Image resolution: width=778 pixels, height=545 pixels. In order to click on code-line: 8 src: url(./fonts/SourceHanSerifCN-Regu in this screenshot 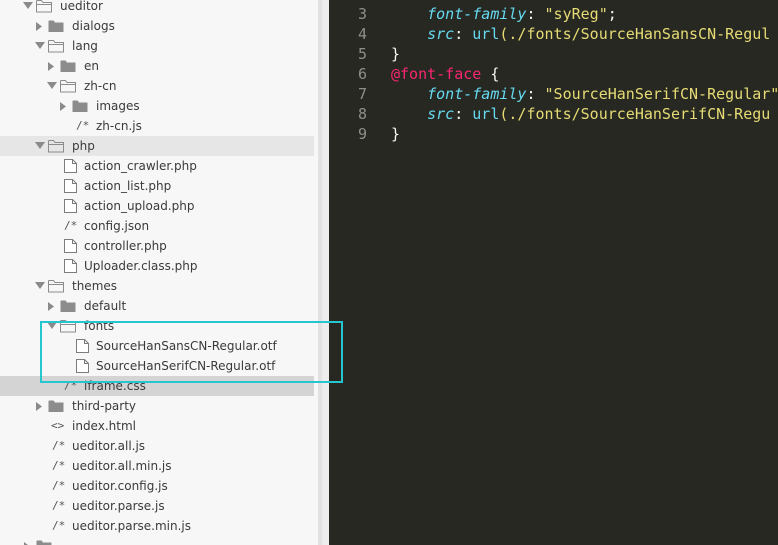, I will do `click(553, 114)`.